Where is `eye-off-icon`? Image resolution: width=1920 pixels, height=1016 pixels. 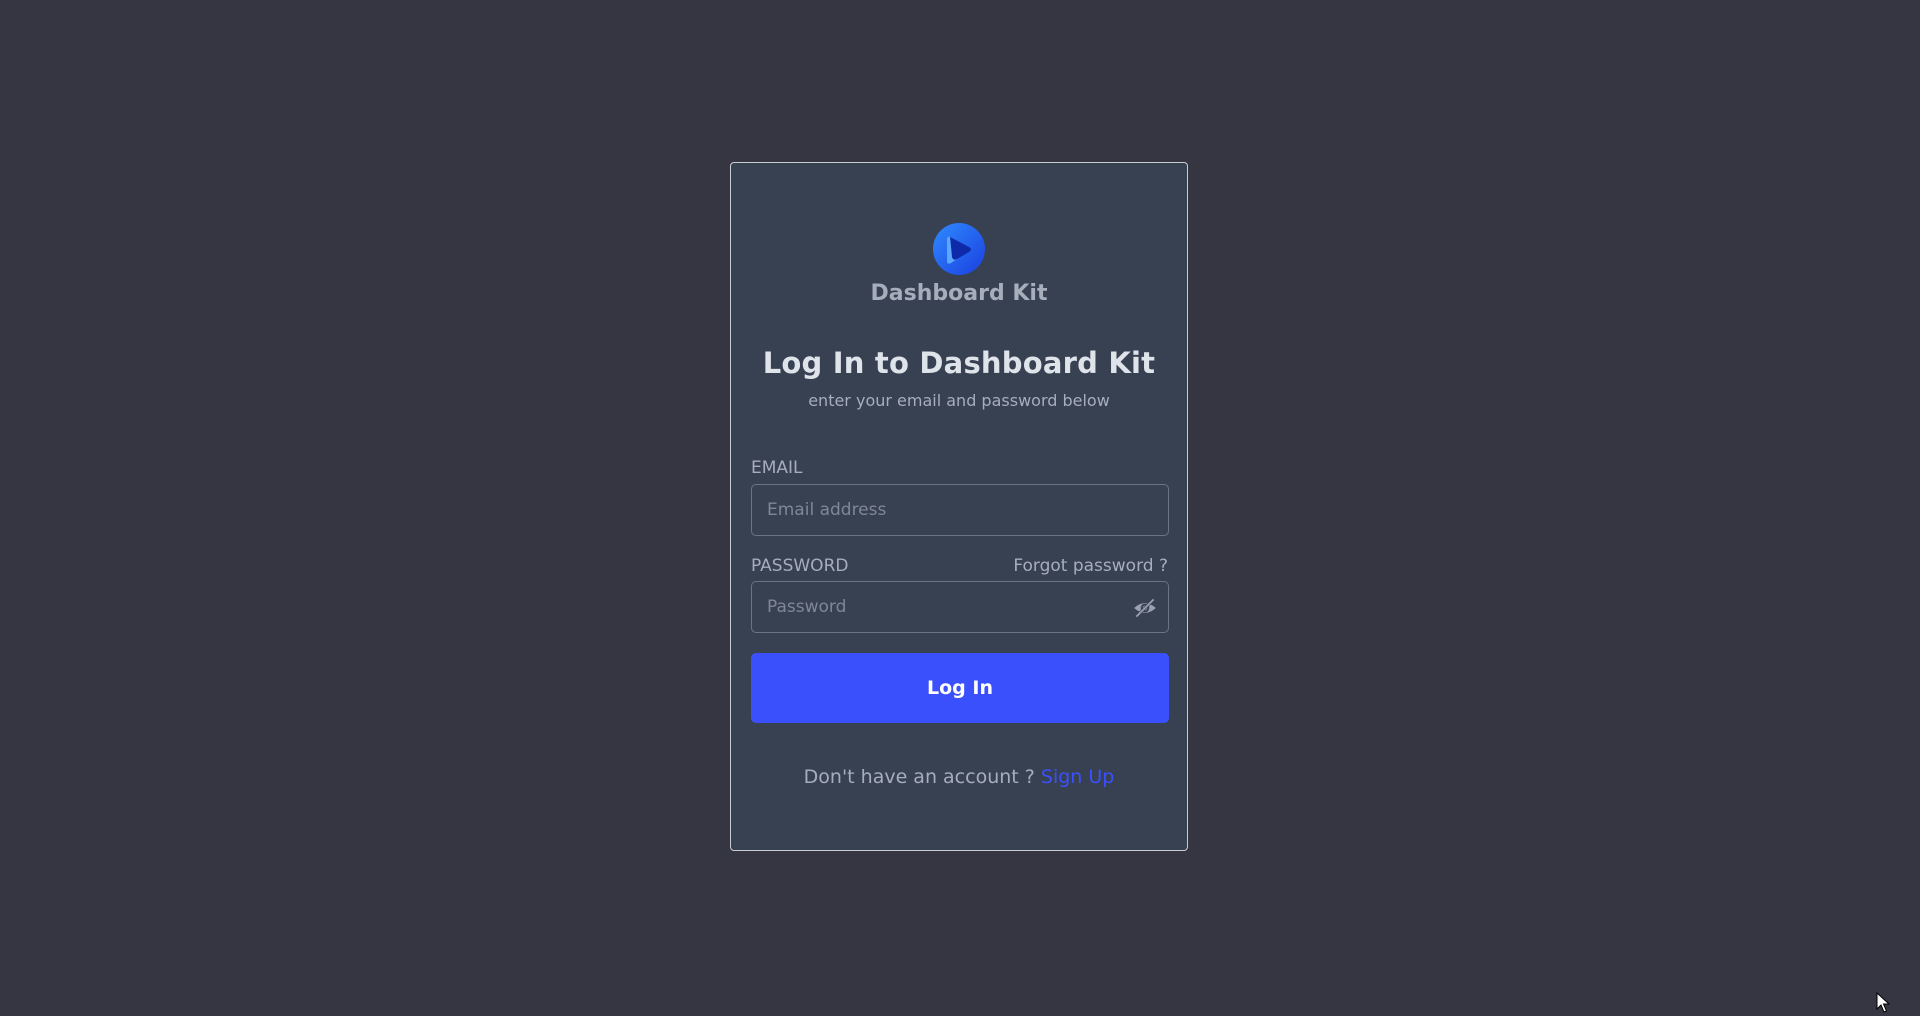
eye-off-icon is located at coordinates (1145, 608).